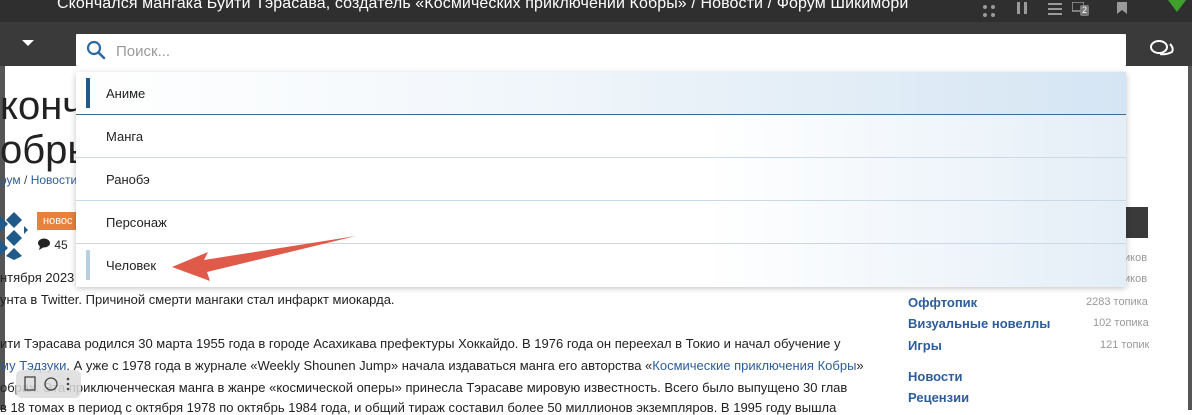 This screenshot has width=1192, height=415. Describe the element at coordinates (96, 50) in the screenshot. I see `search-icon` at that location.